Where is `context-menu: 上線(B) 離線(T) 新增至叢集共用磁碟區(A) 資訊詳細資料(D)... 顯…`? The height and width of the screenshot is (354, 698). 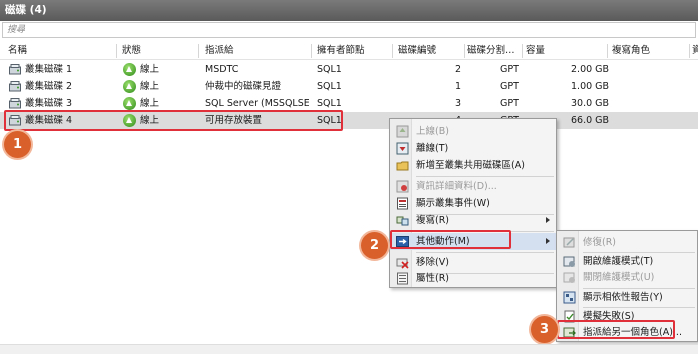
context-menu: 上線(B) 離線(T) 新增至叢集共用磁碟區(A) 資訊詳細資料(D)... 顯… is located at coordinates (473, 203).